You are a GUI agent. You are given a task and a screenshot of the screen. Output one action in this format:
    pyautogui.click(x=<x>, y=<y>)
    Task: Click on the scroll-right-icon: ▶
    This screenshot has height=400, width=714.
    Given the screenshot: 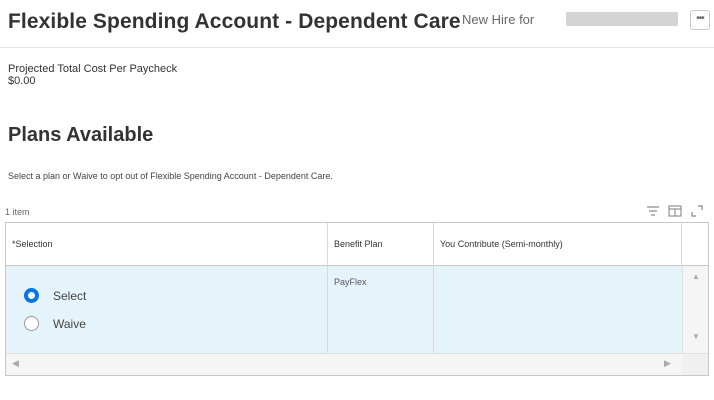 What is the action you would take?
    pyautogui.click(x=667, y=363)
    